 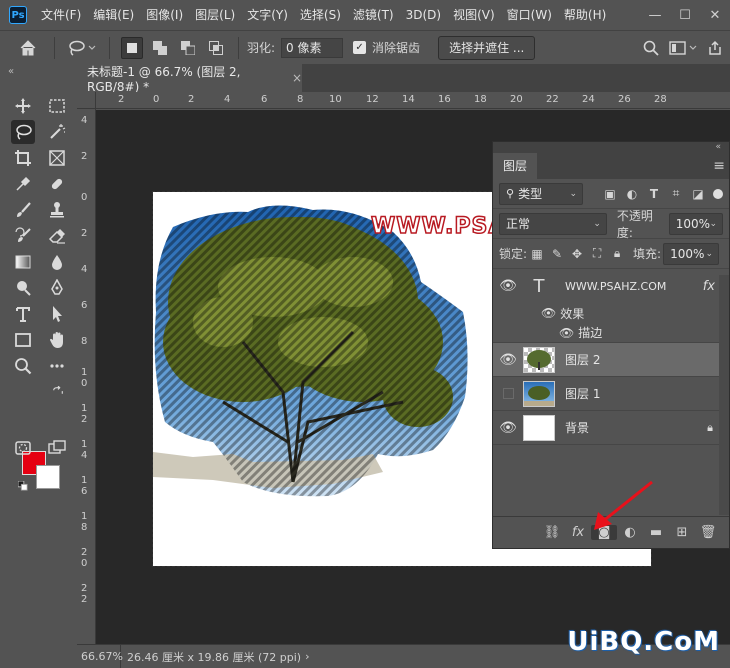 I want to click on quick-mask-icon, so click(x=23, y=448).